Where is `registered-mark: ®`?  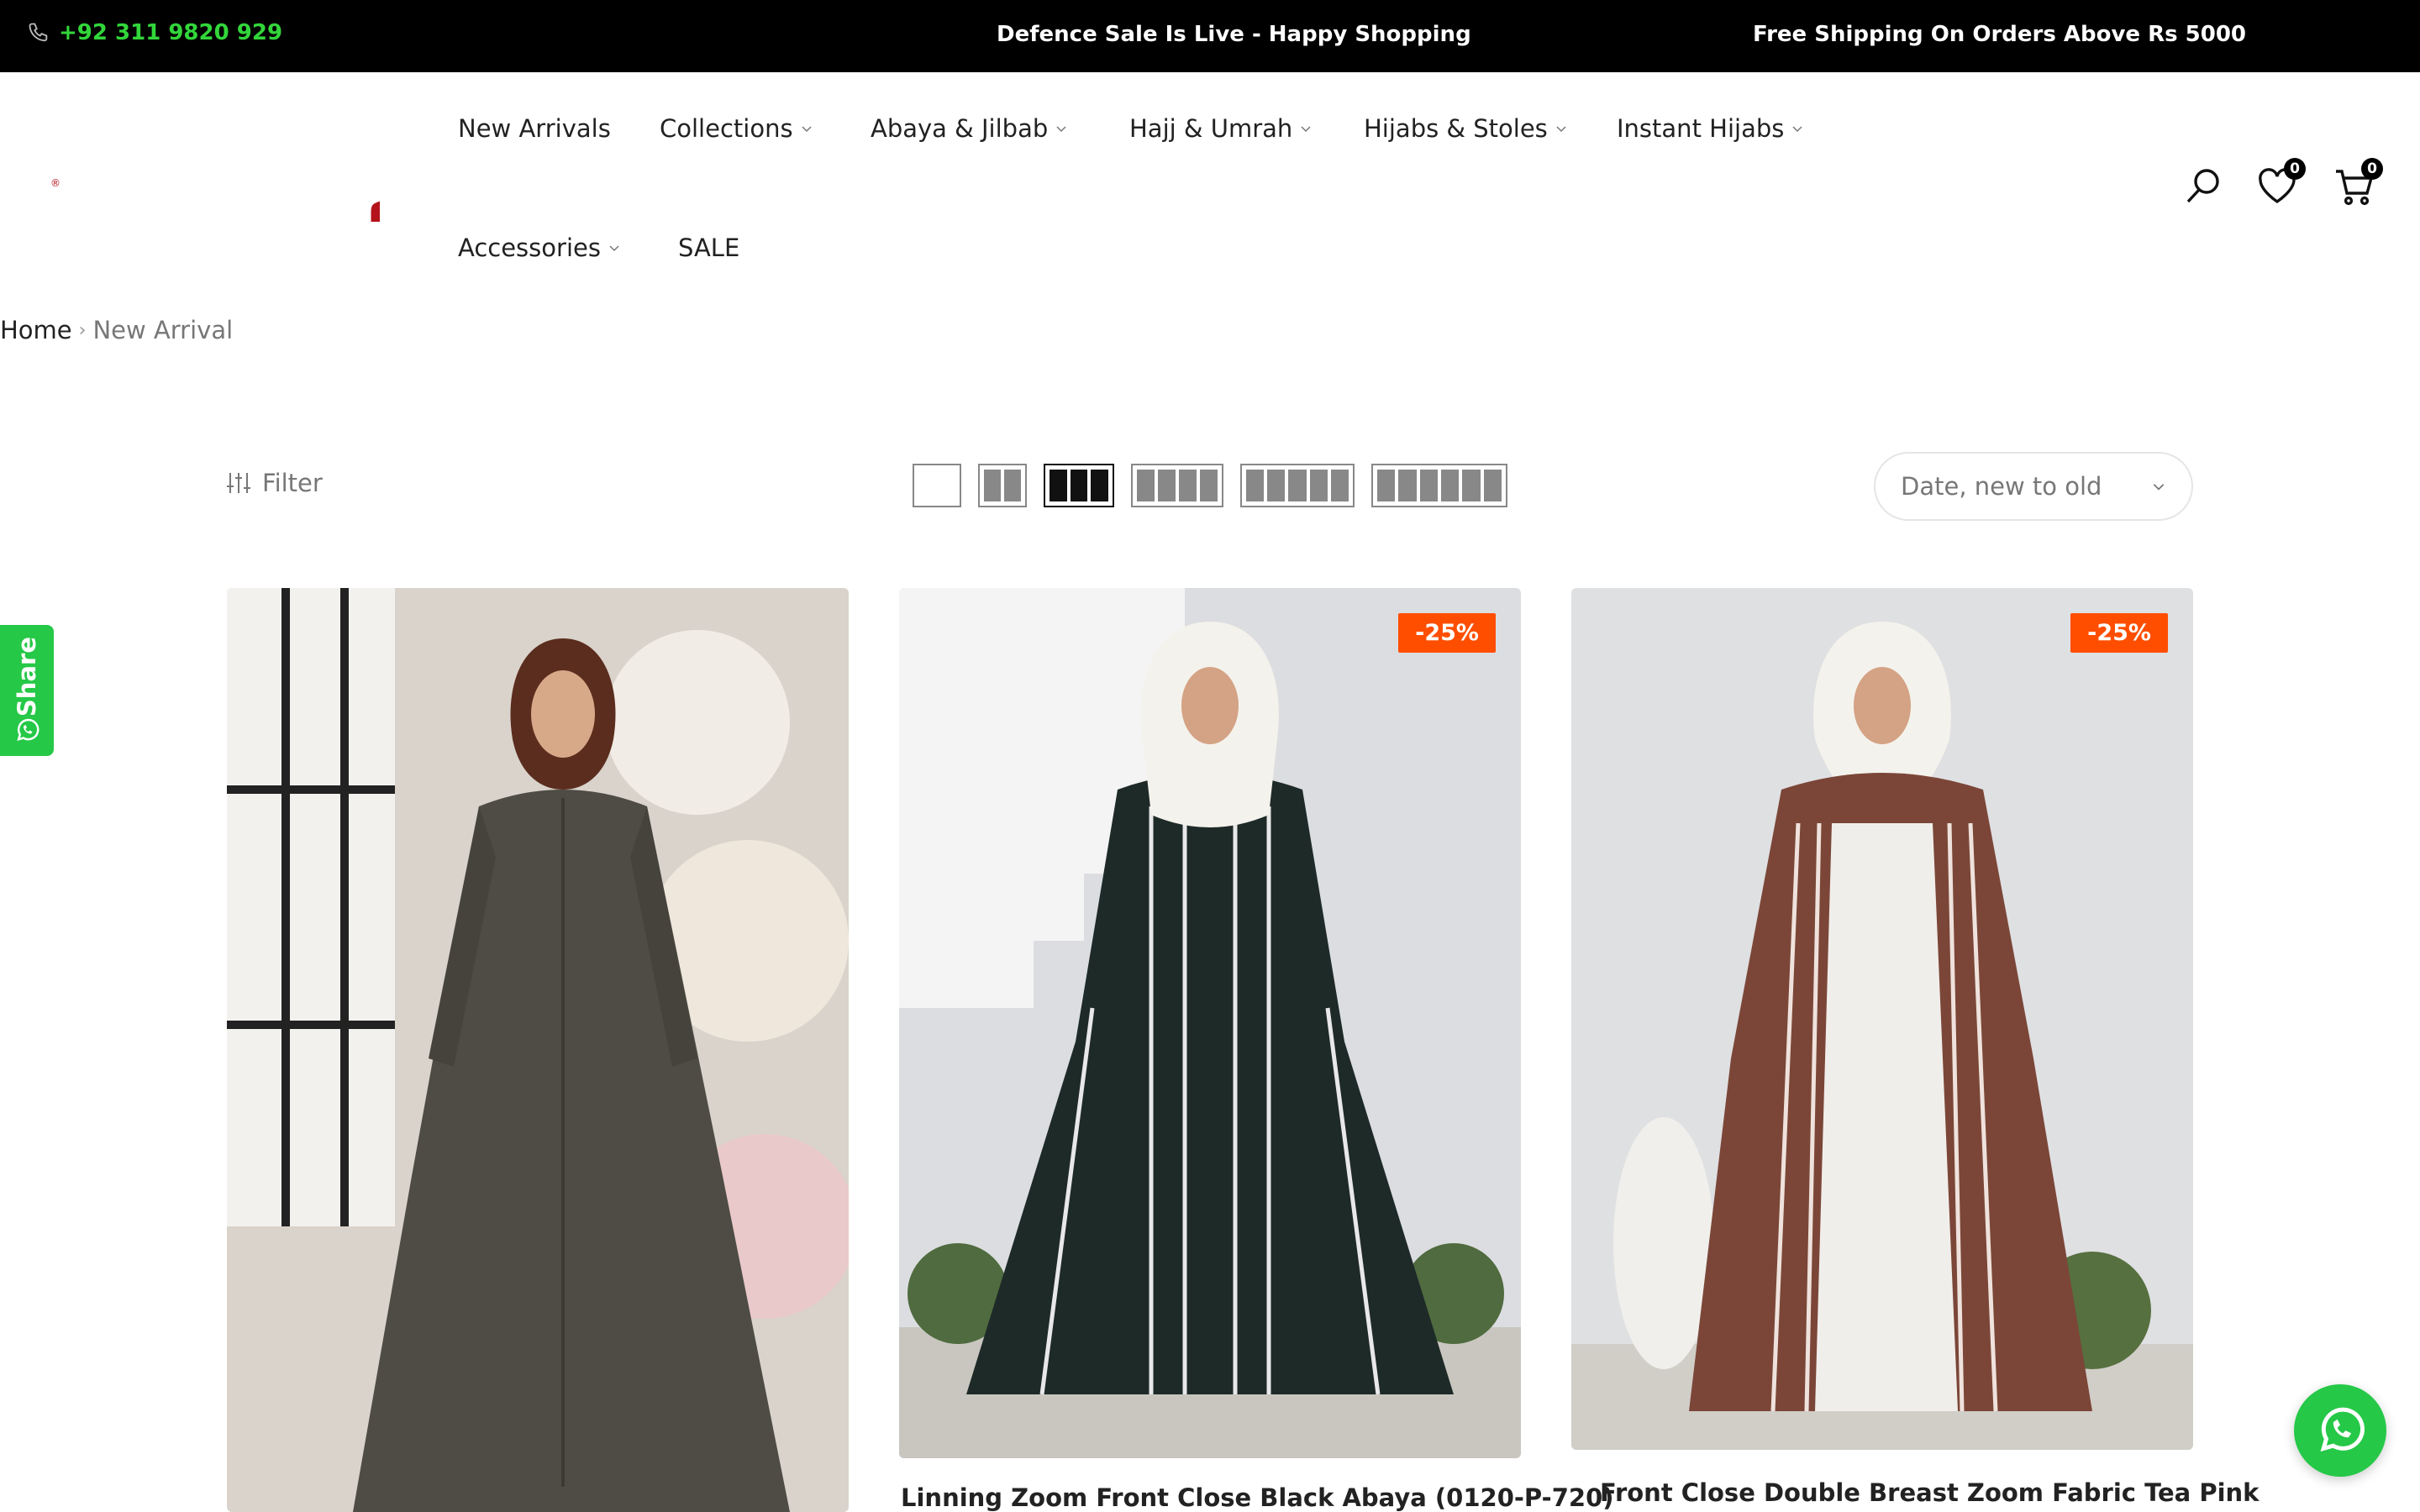
registered-mark: ® is located at coordinates (55, 183).